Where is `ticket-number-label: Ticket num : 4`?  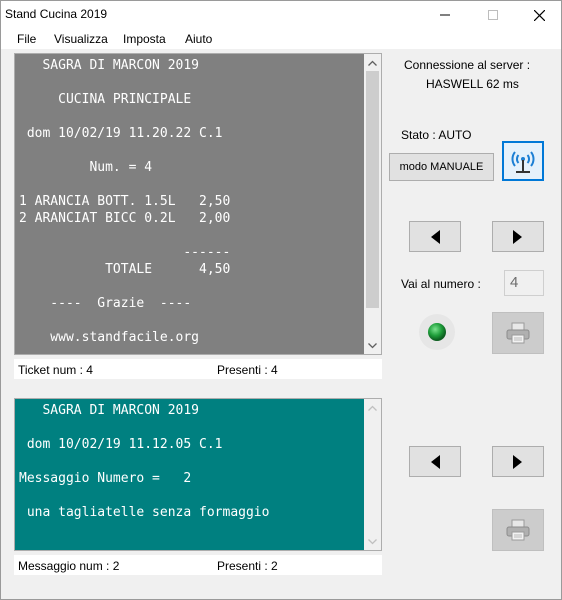
ticket-number-label: Ticket num : 4 is located at coordinates (55, 370).